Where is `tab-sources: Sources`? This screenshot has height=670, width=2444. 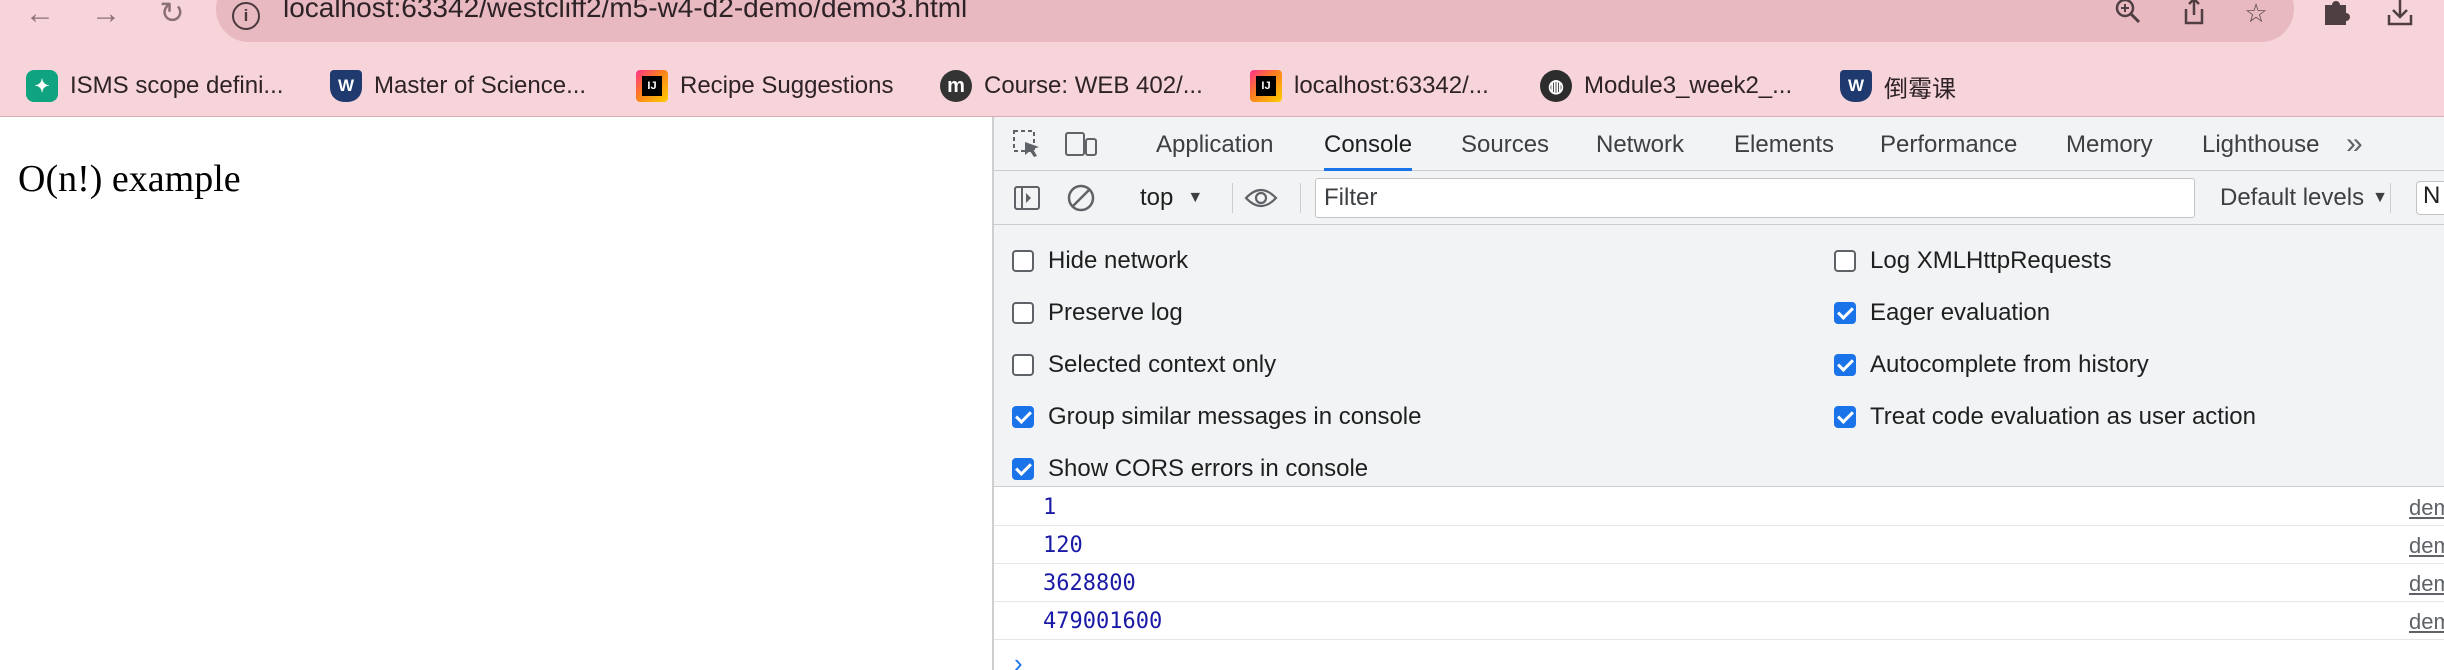 tab-sources: Sources is located at coordinates (1505, 144).